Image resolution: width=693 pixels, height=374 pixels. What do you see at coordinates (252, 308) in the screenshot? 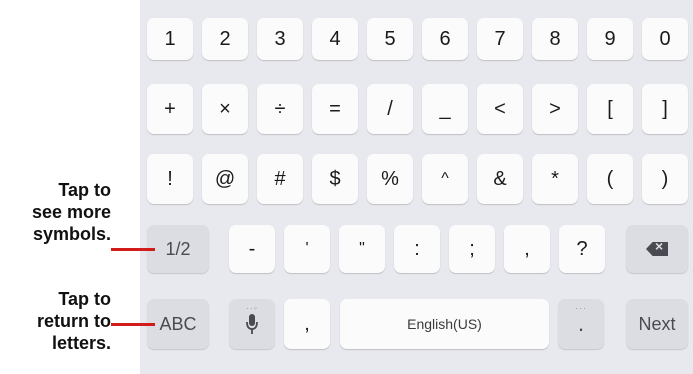
I see `settings-hint-dots: ··◦` at bounding box center [252, 308].